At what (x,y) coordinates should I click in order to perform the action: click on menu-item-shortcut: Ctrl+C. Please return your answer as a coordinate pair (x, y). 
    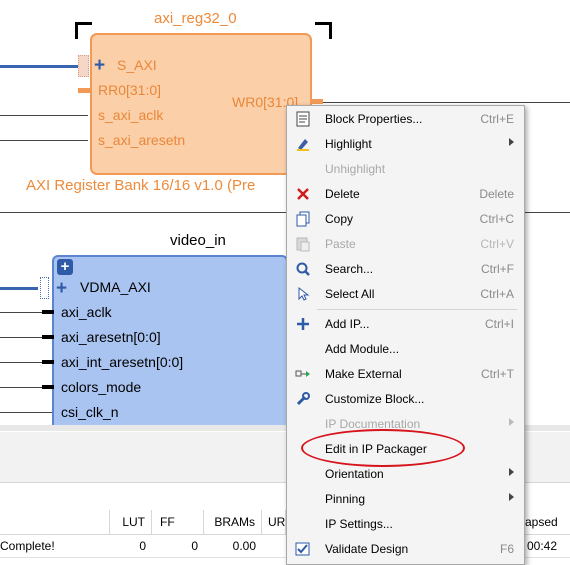
    Looking at the image, I should click on (496, 219).